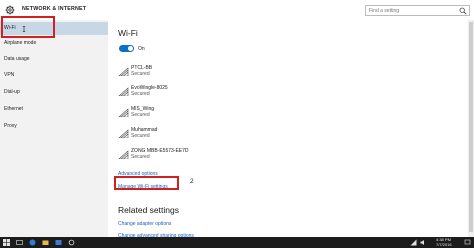 The image size is (474, 248). Describe the element at coordinates (19, 242) in the screenshot. I see `task-view-icon` at that location.